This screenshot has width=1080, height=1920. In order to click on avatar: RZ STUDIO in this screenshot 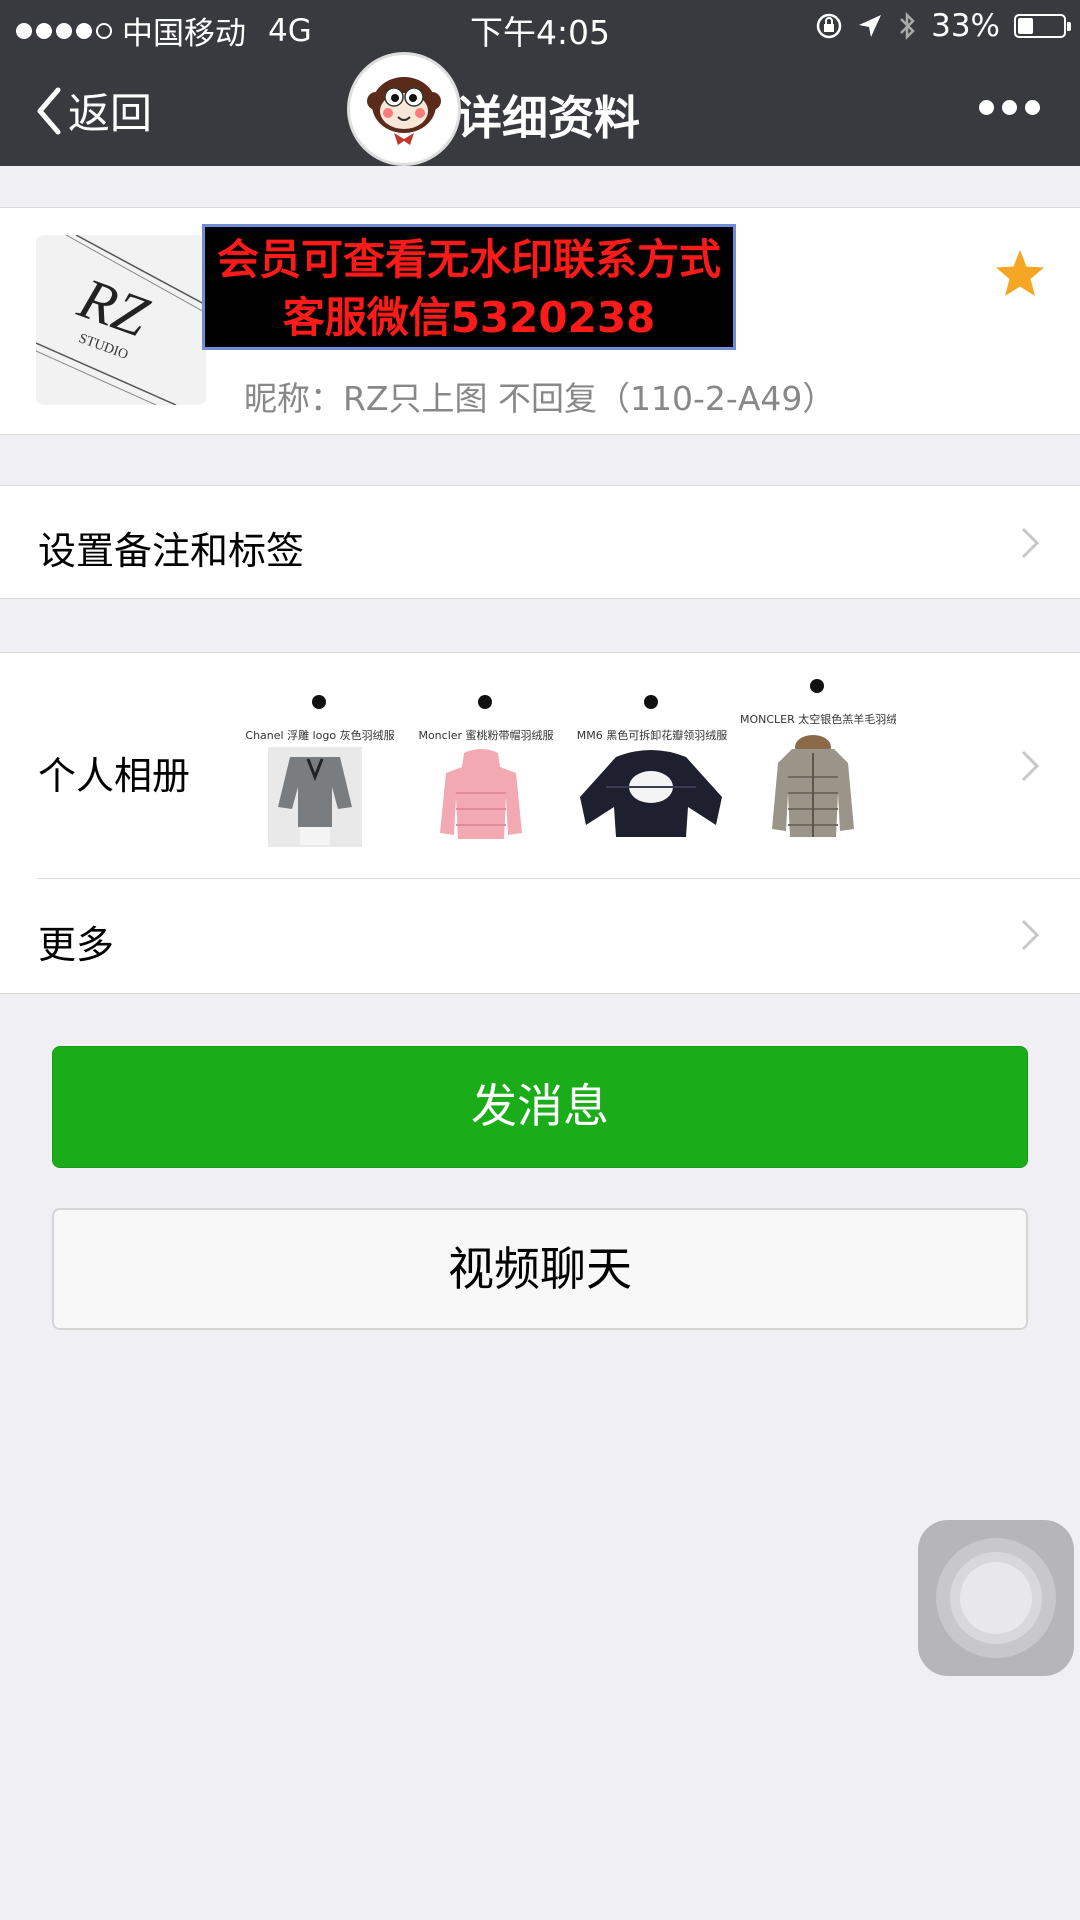, I will do `click(121, 320)`.